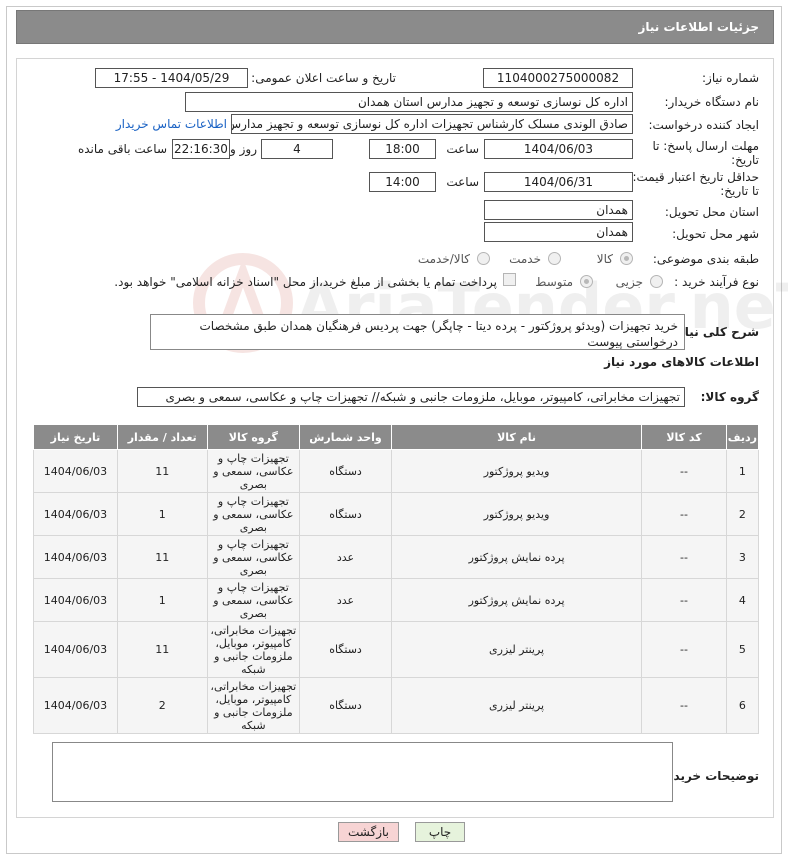 The width and height of the screenshot is (788, 860). Describe the element at coordinates (171, 78) in the screenshot. I see `announce-field: 1404/05/29 - 17:55` at that location.